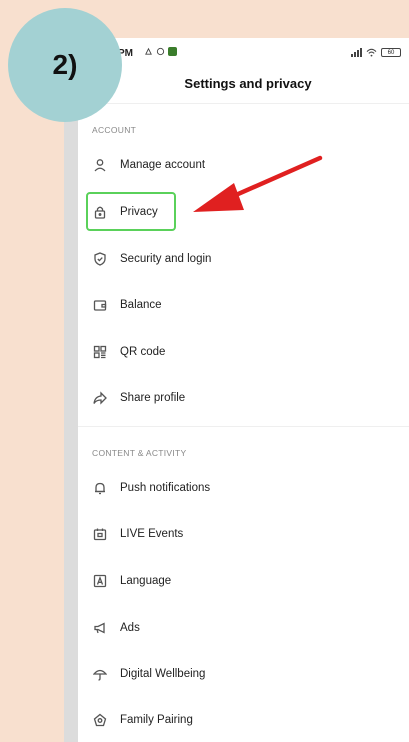 The width and height of the screenshot is (409, 742). Describe the element at coordinates (242, 352) in the screenshot. I see `menu-item-qr-code: QR code` at that location.